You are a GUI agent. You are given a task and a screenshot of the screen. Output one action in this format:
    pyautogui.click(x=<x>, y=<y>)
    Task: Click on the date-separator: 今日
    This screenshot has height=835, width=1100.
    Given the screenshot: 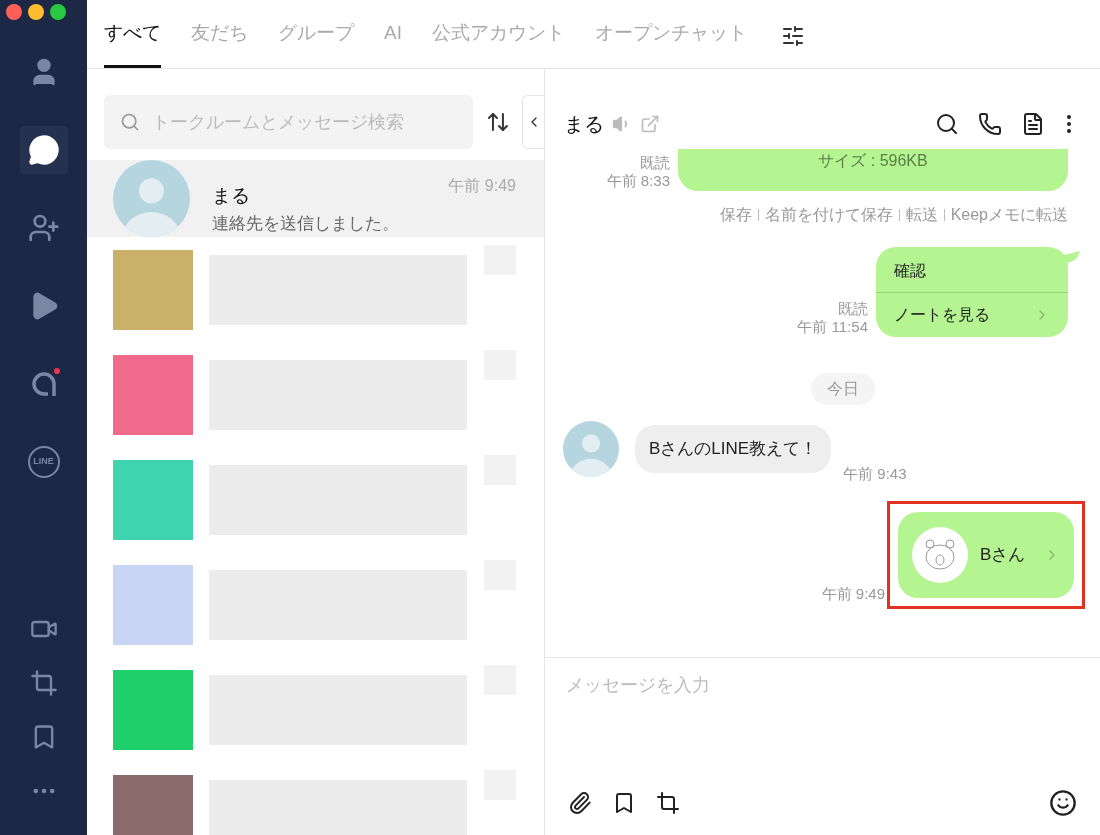 What is the action you would take?
    pyautogui.click(x=842, y=389)
    